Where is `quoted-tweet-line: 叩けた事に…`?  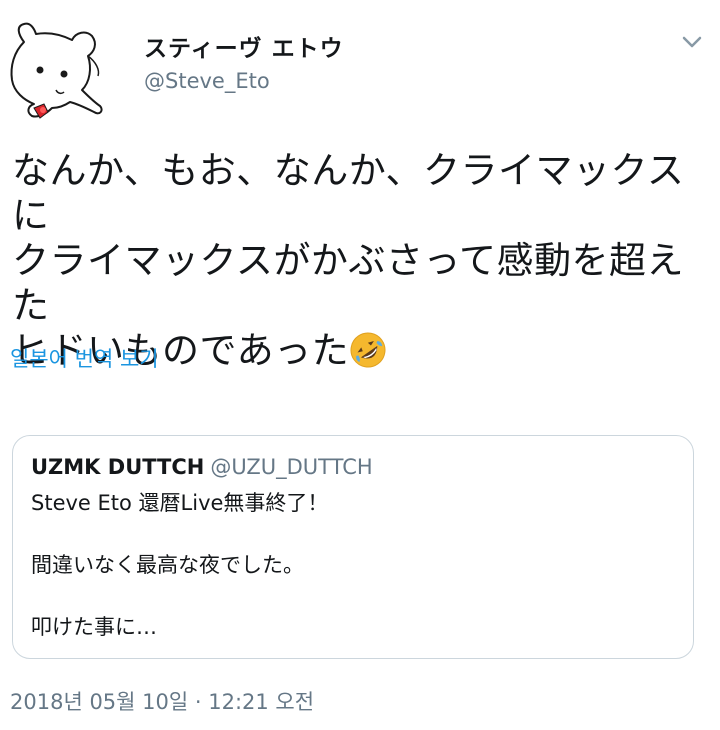
quoted-tweet-line: 叩けた事に… is located at coordinates (94, 627).